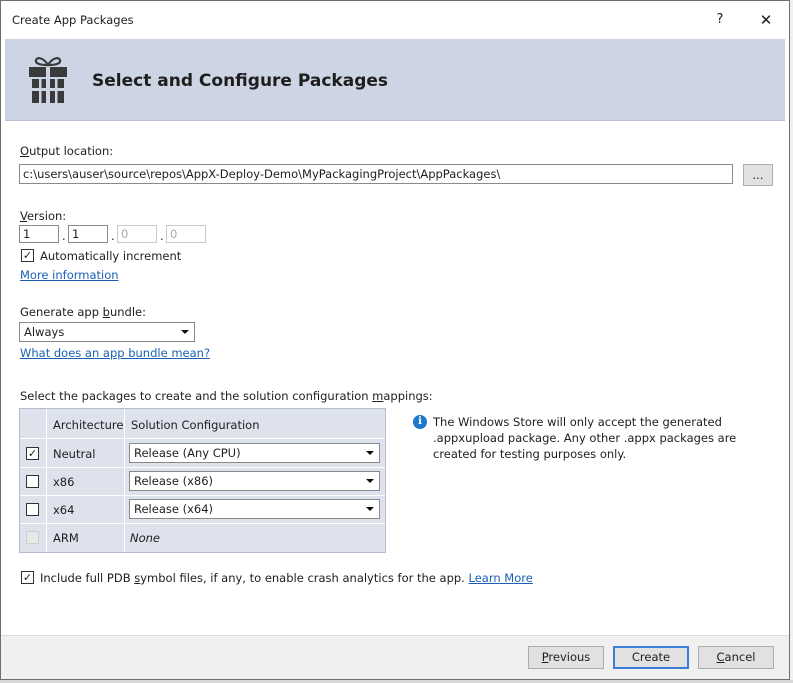 Image resolution: width=793 pixels, height=683 pixels. What do you see at coordinates (107, 332) in the screenshot?
I see `bundle-select: Always` at bounding box center [107, 332].